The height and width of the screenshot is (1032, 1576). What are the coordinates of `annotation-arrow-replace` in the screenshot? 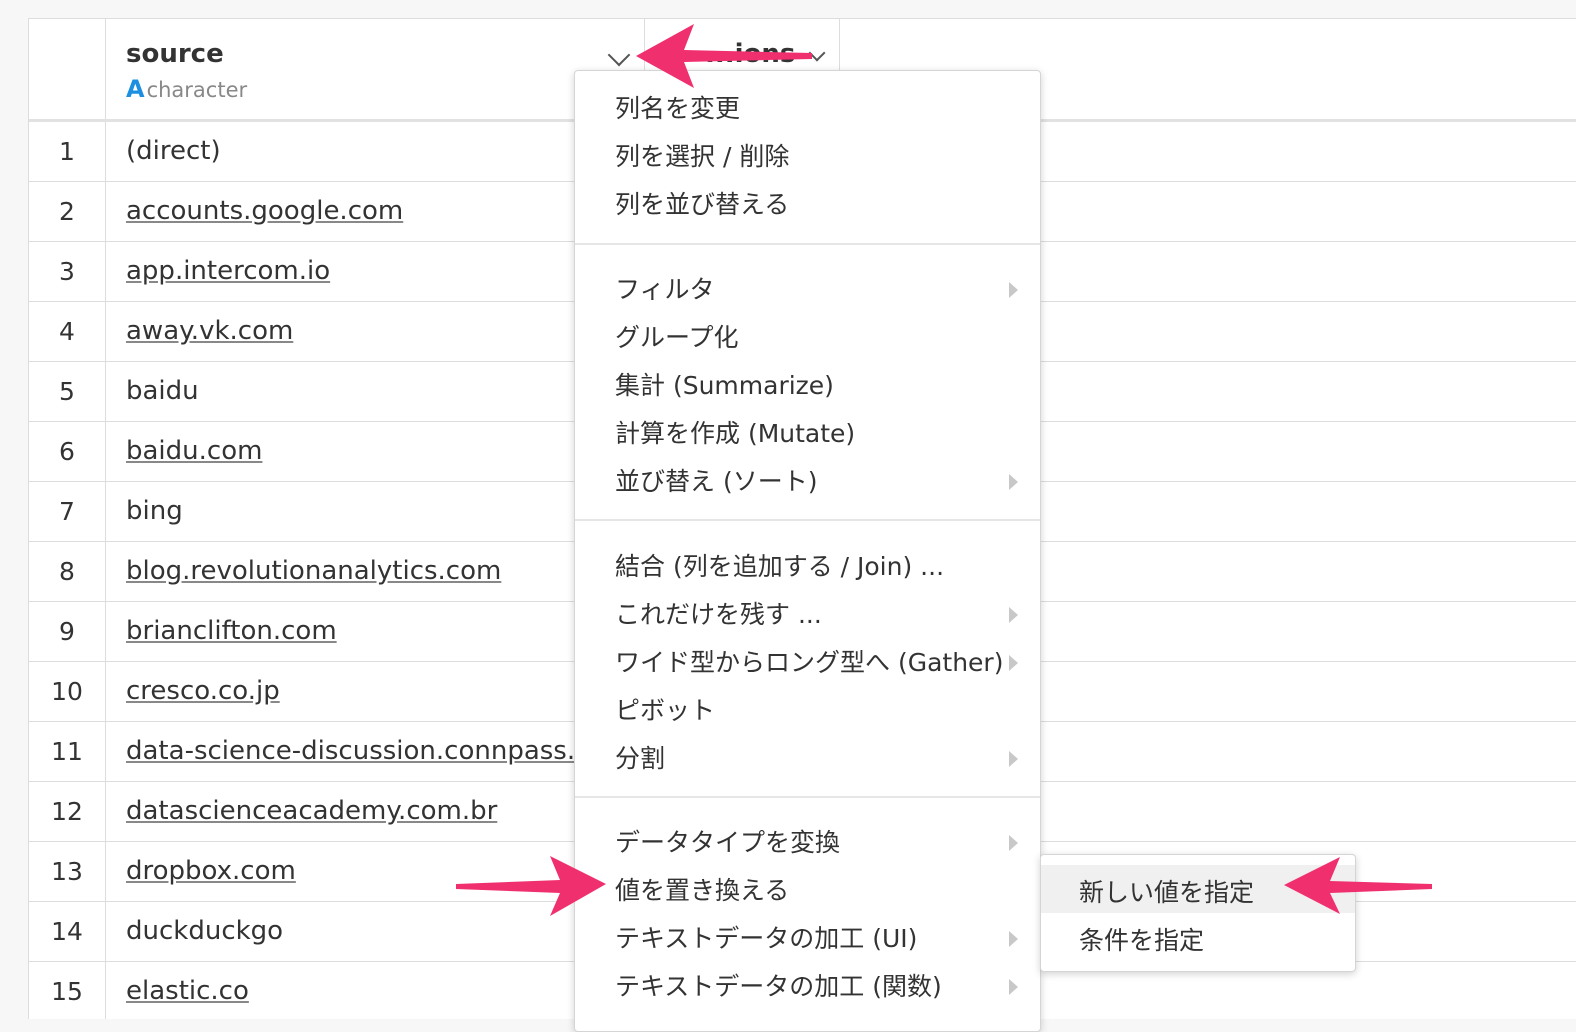 It's located at (531, 886).